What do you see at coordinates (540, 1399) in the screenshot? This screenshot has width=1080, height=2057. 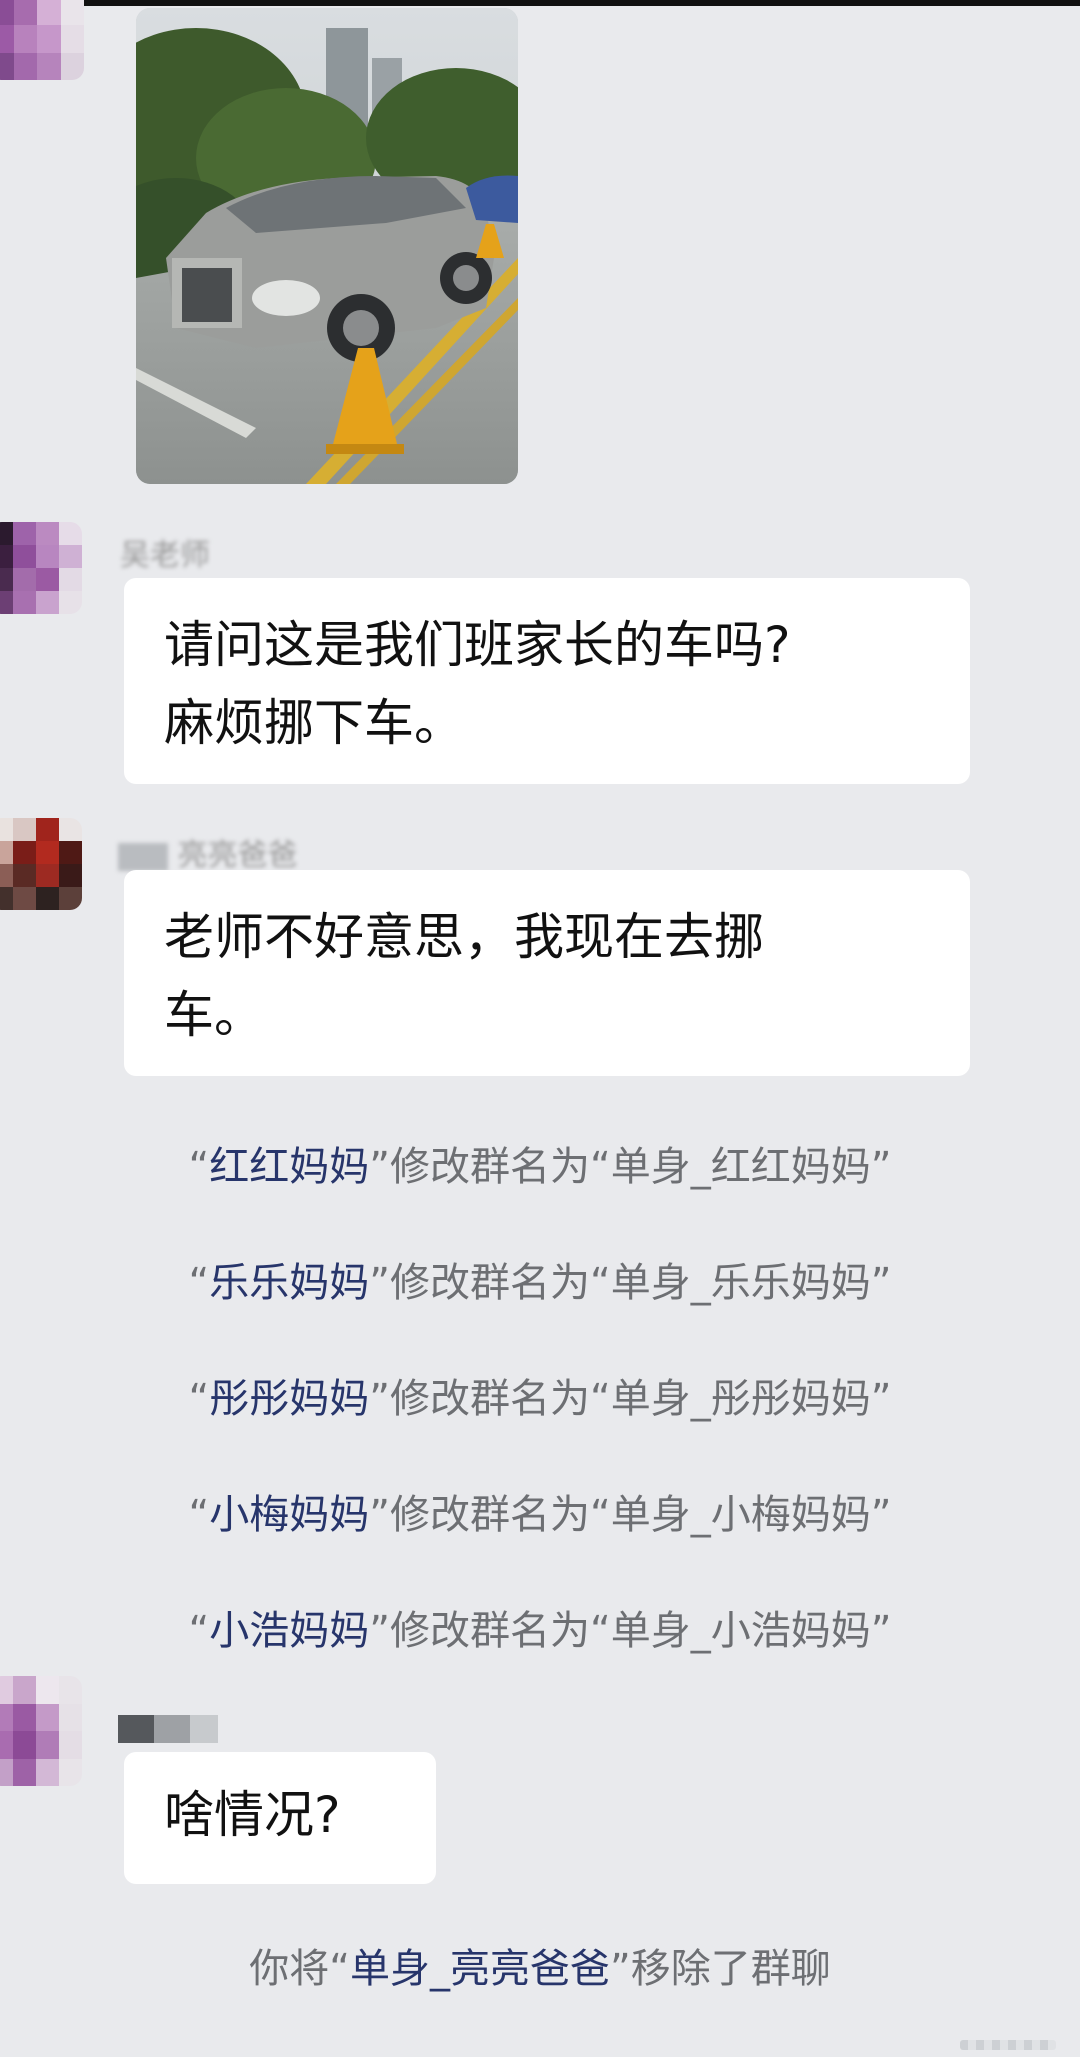 I see `system-notice: “彤彤妈妈”修改群名为“单身_彤彤妈妈”` at bounding box center [540, 1399].